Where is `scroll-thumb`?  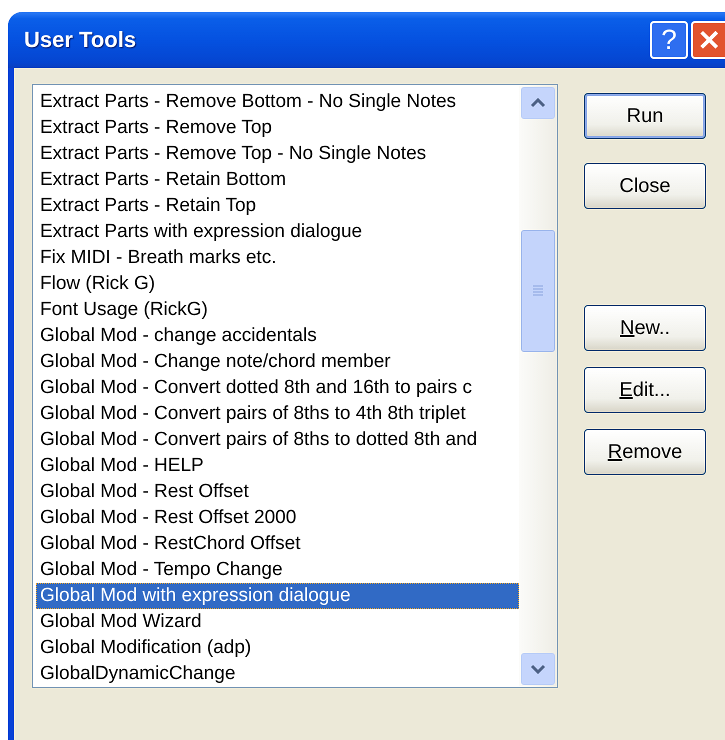 scroll-thumb is located at coordinates (538, 291).